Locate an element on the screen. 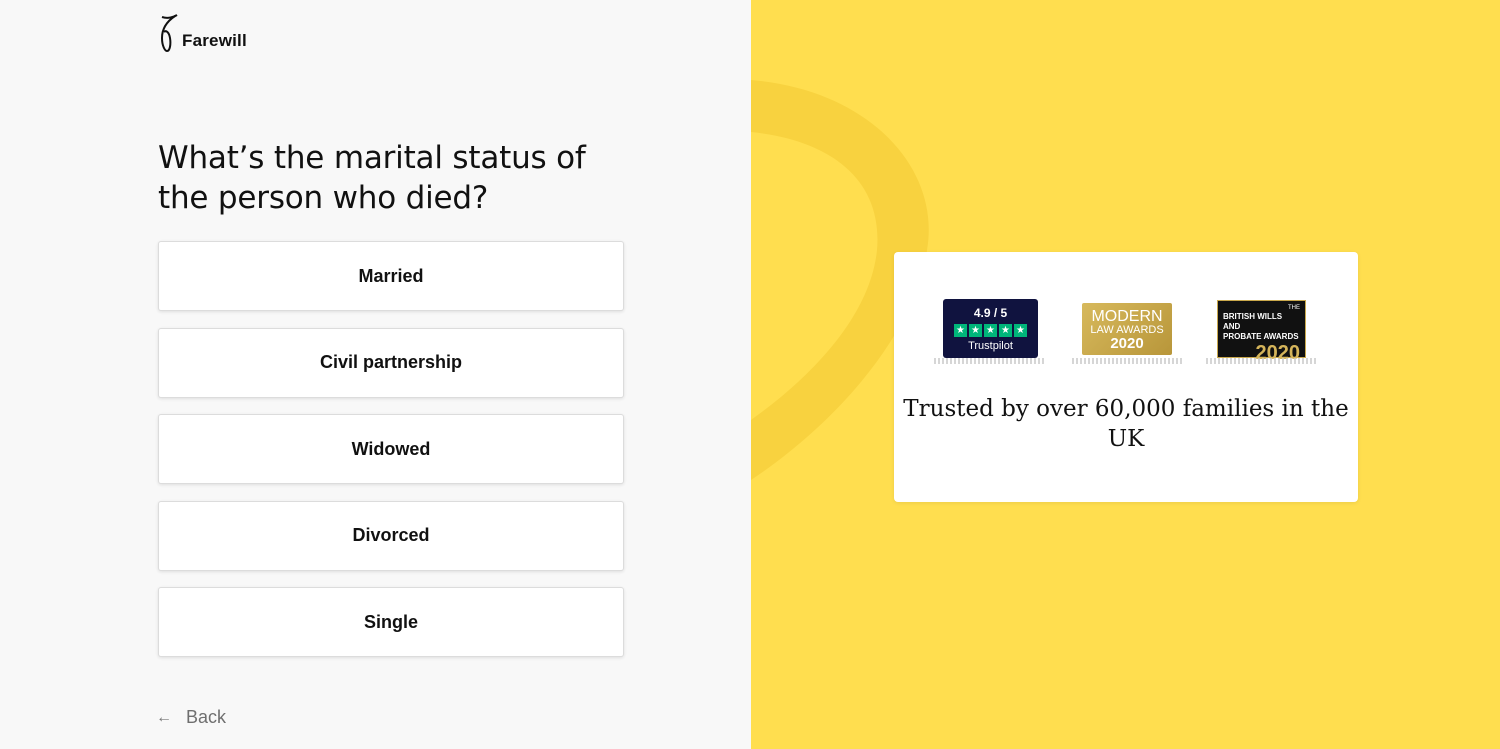 Image resolution: width=1500 pixels, height=749 pixels. option-divorced: Divorced is located at coordinates (391, 535).